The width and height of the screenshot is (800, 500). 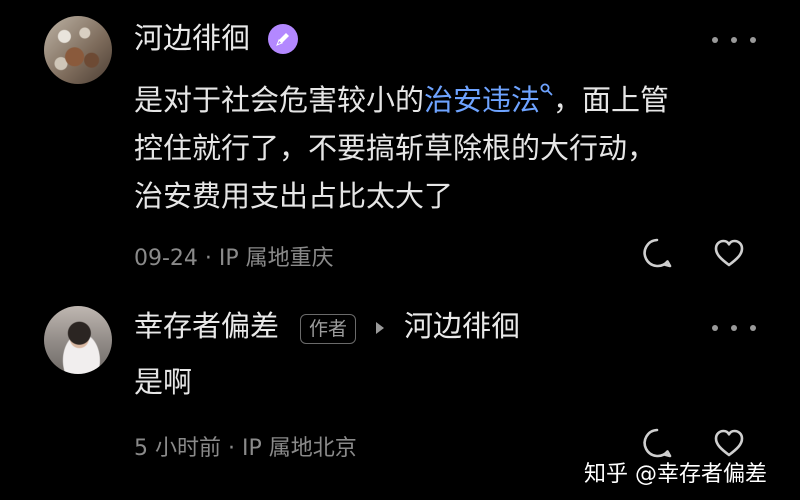 What do you see at coordinates (675, 474) in the screenshot?
I see `watermark-text: 知乎 @幸存者偏差` at bounding box center [675, 474].